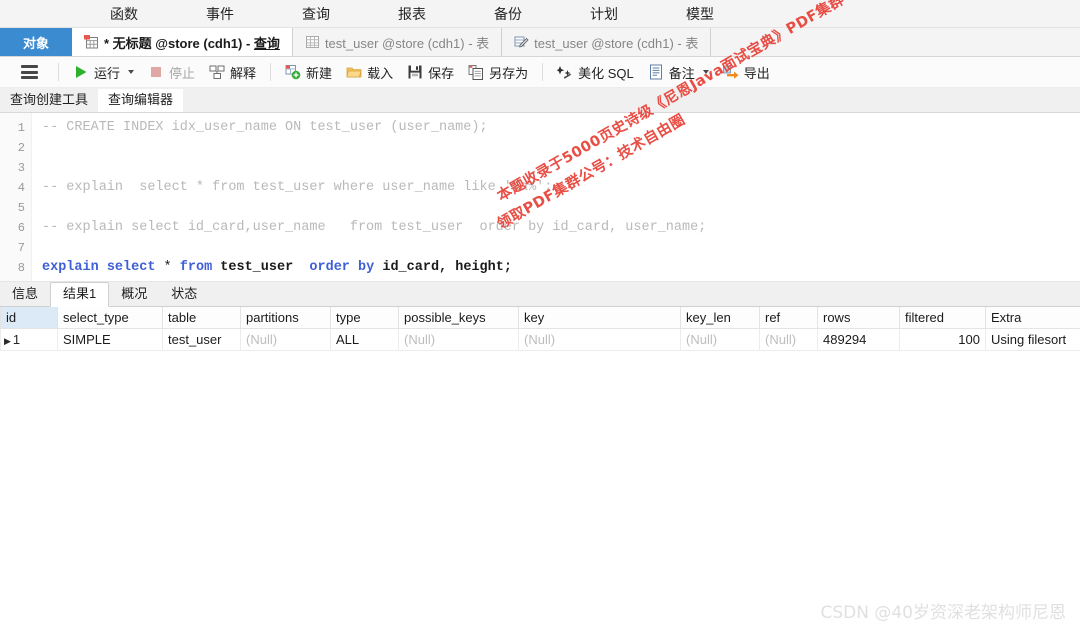 This screenshot has width=1080, height=631. Describe the element at coordinates (604, 14) in the screenshot. I see `menu-schedule: 计划` at that location.